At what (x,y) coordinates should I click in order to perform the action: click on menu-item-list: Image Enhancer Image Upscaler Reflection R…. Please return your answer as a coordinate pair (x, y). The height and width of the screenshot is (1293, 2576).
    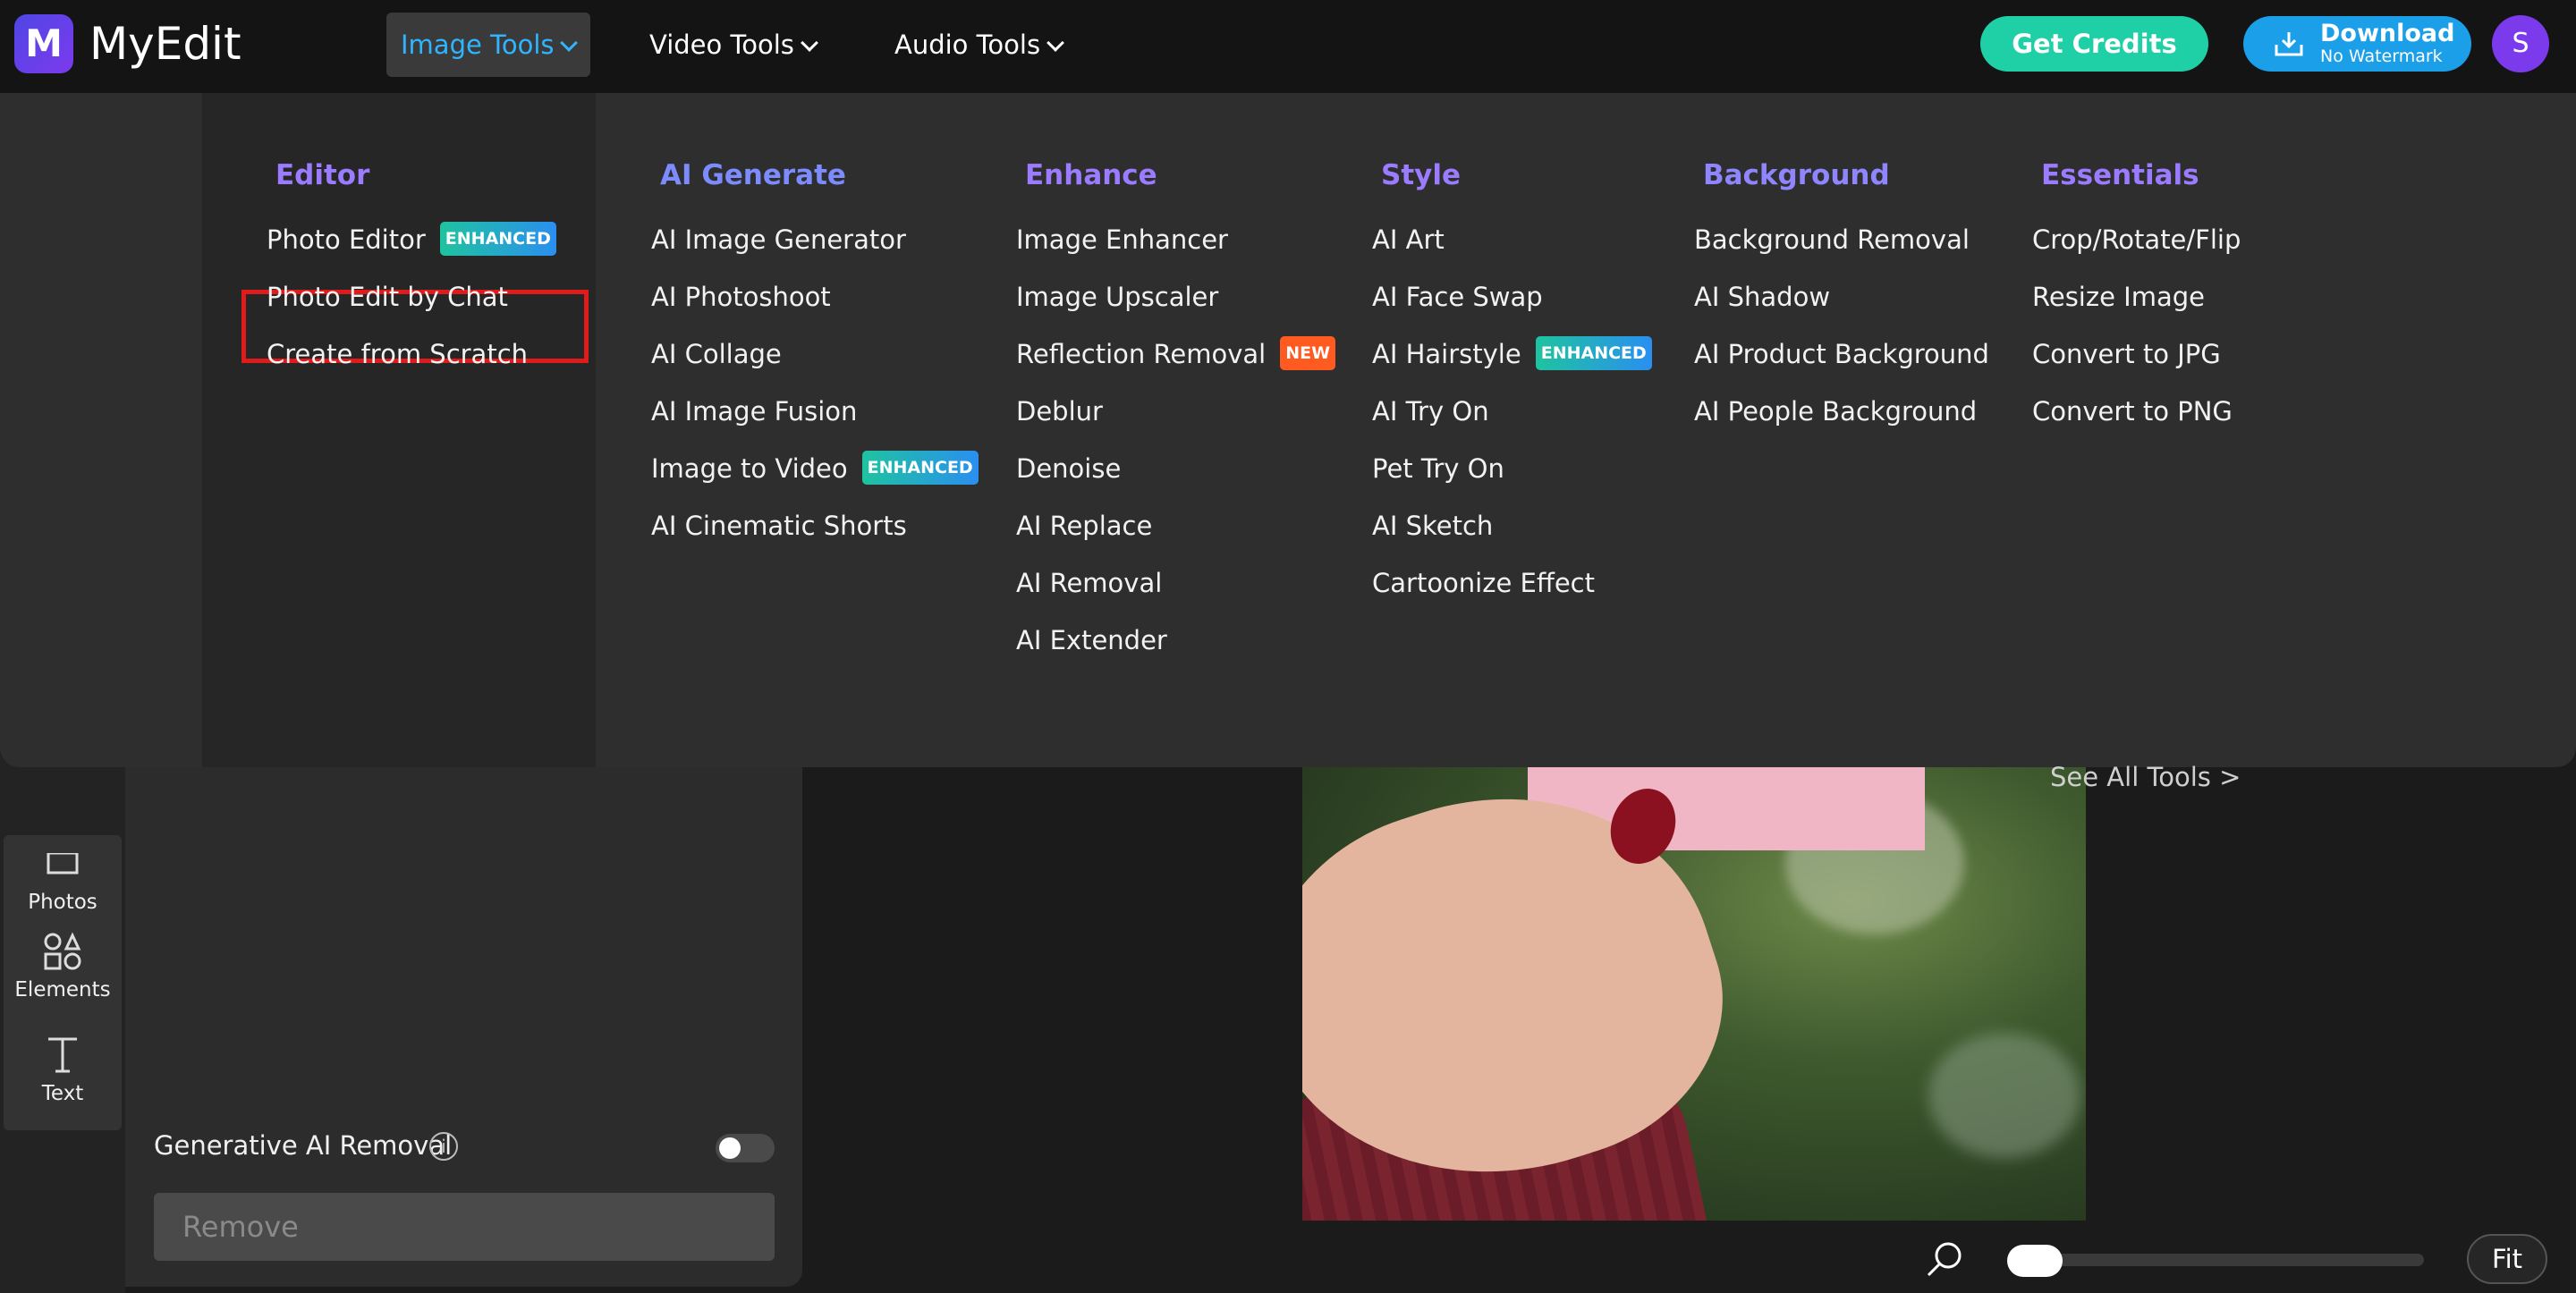
    Looking at the image, I should click on (1176, 440).